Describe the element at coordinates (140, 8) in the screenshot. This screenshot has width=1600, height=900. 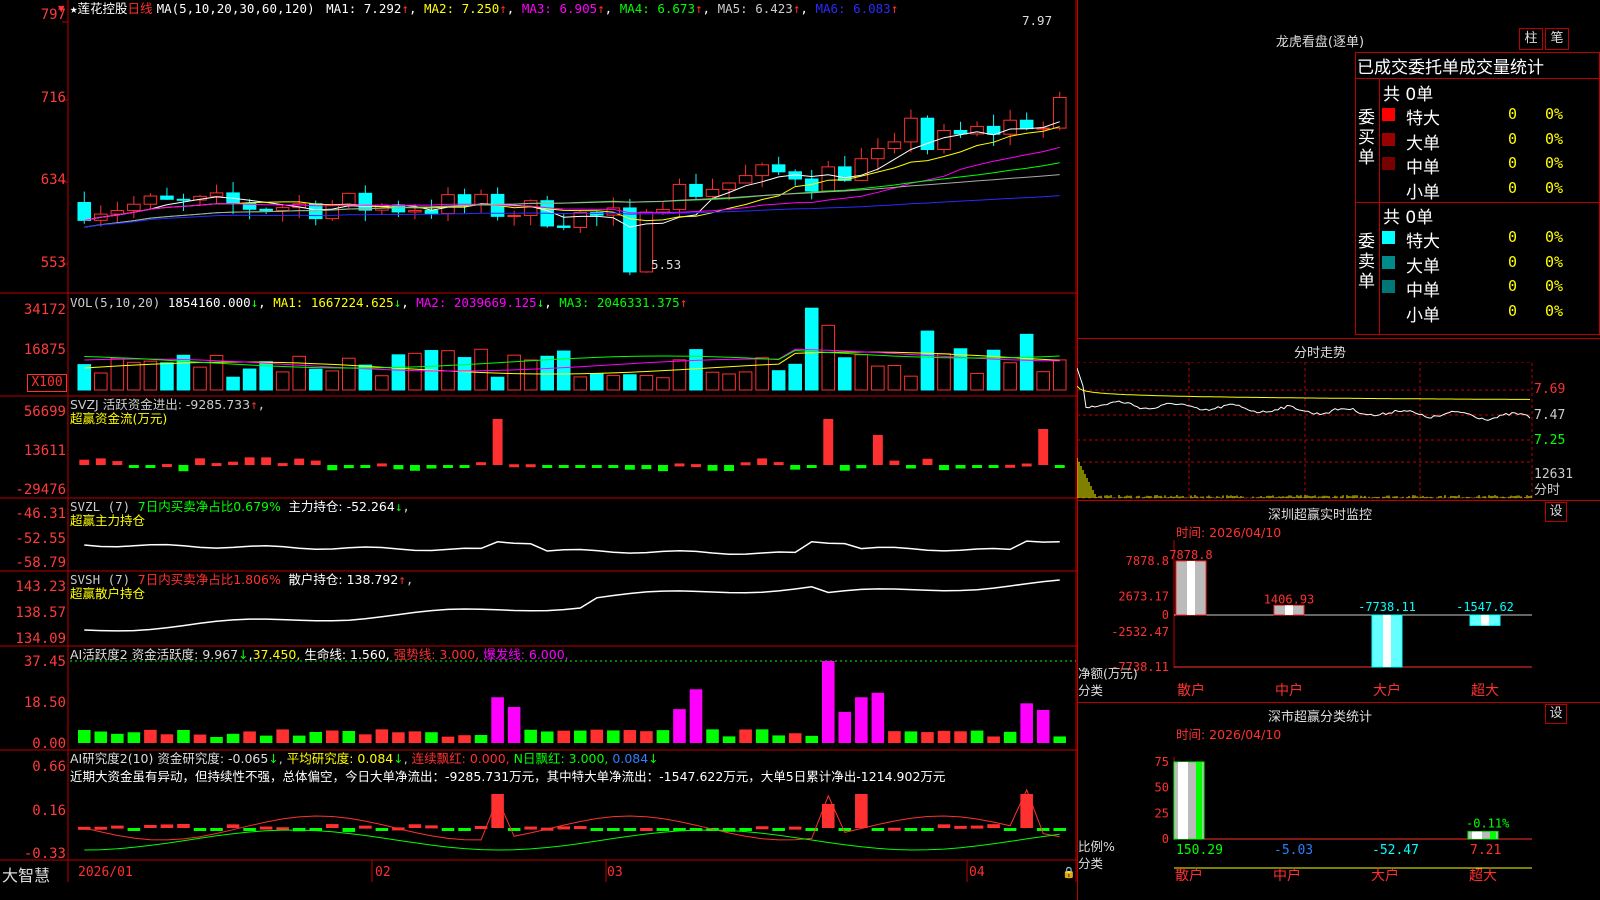
I see `period-label: 日线` at that location.